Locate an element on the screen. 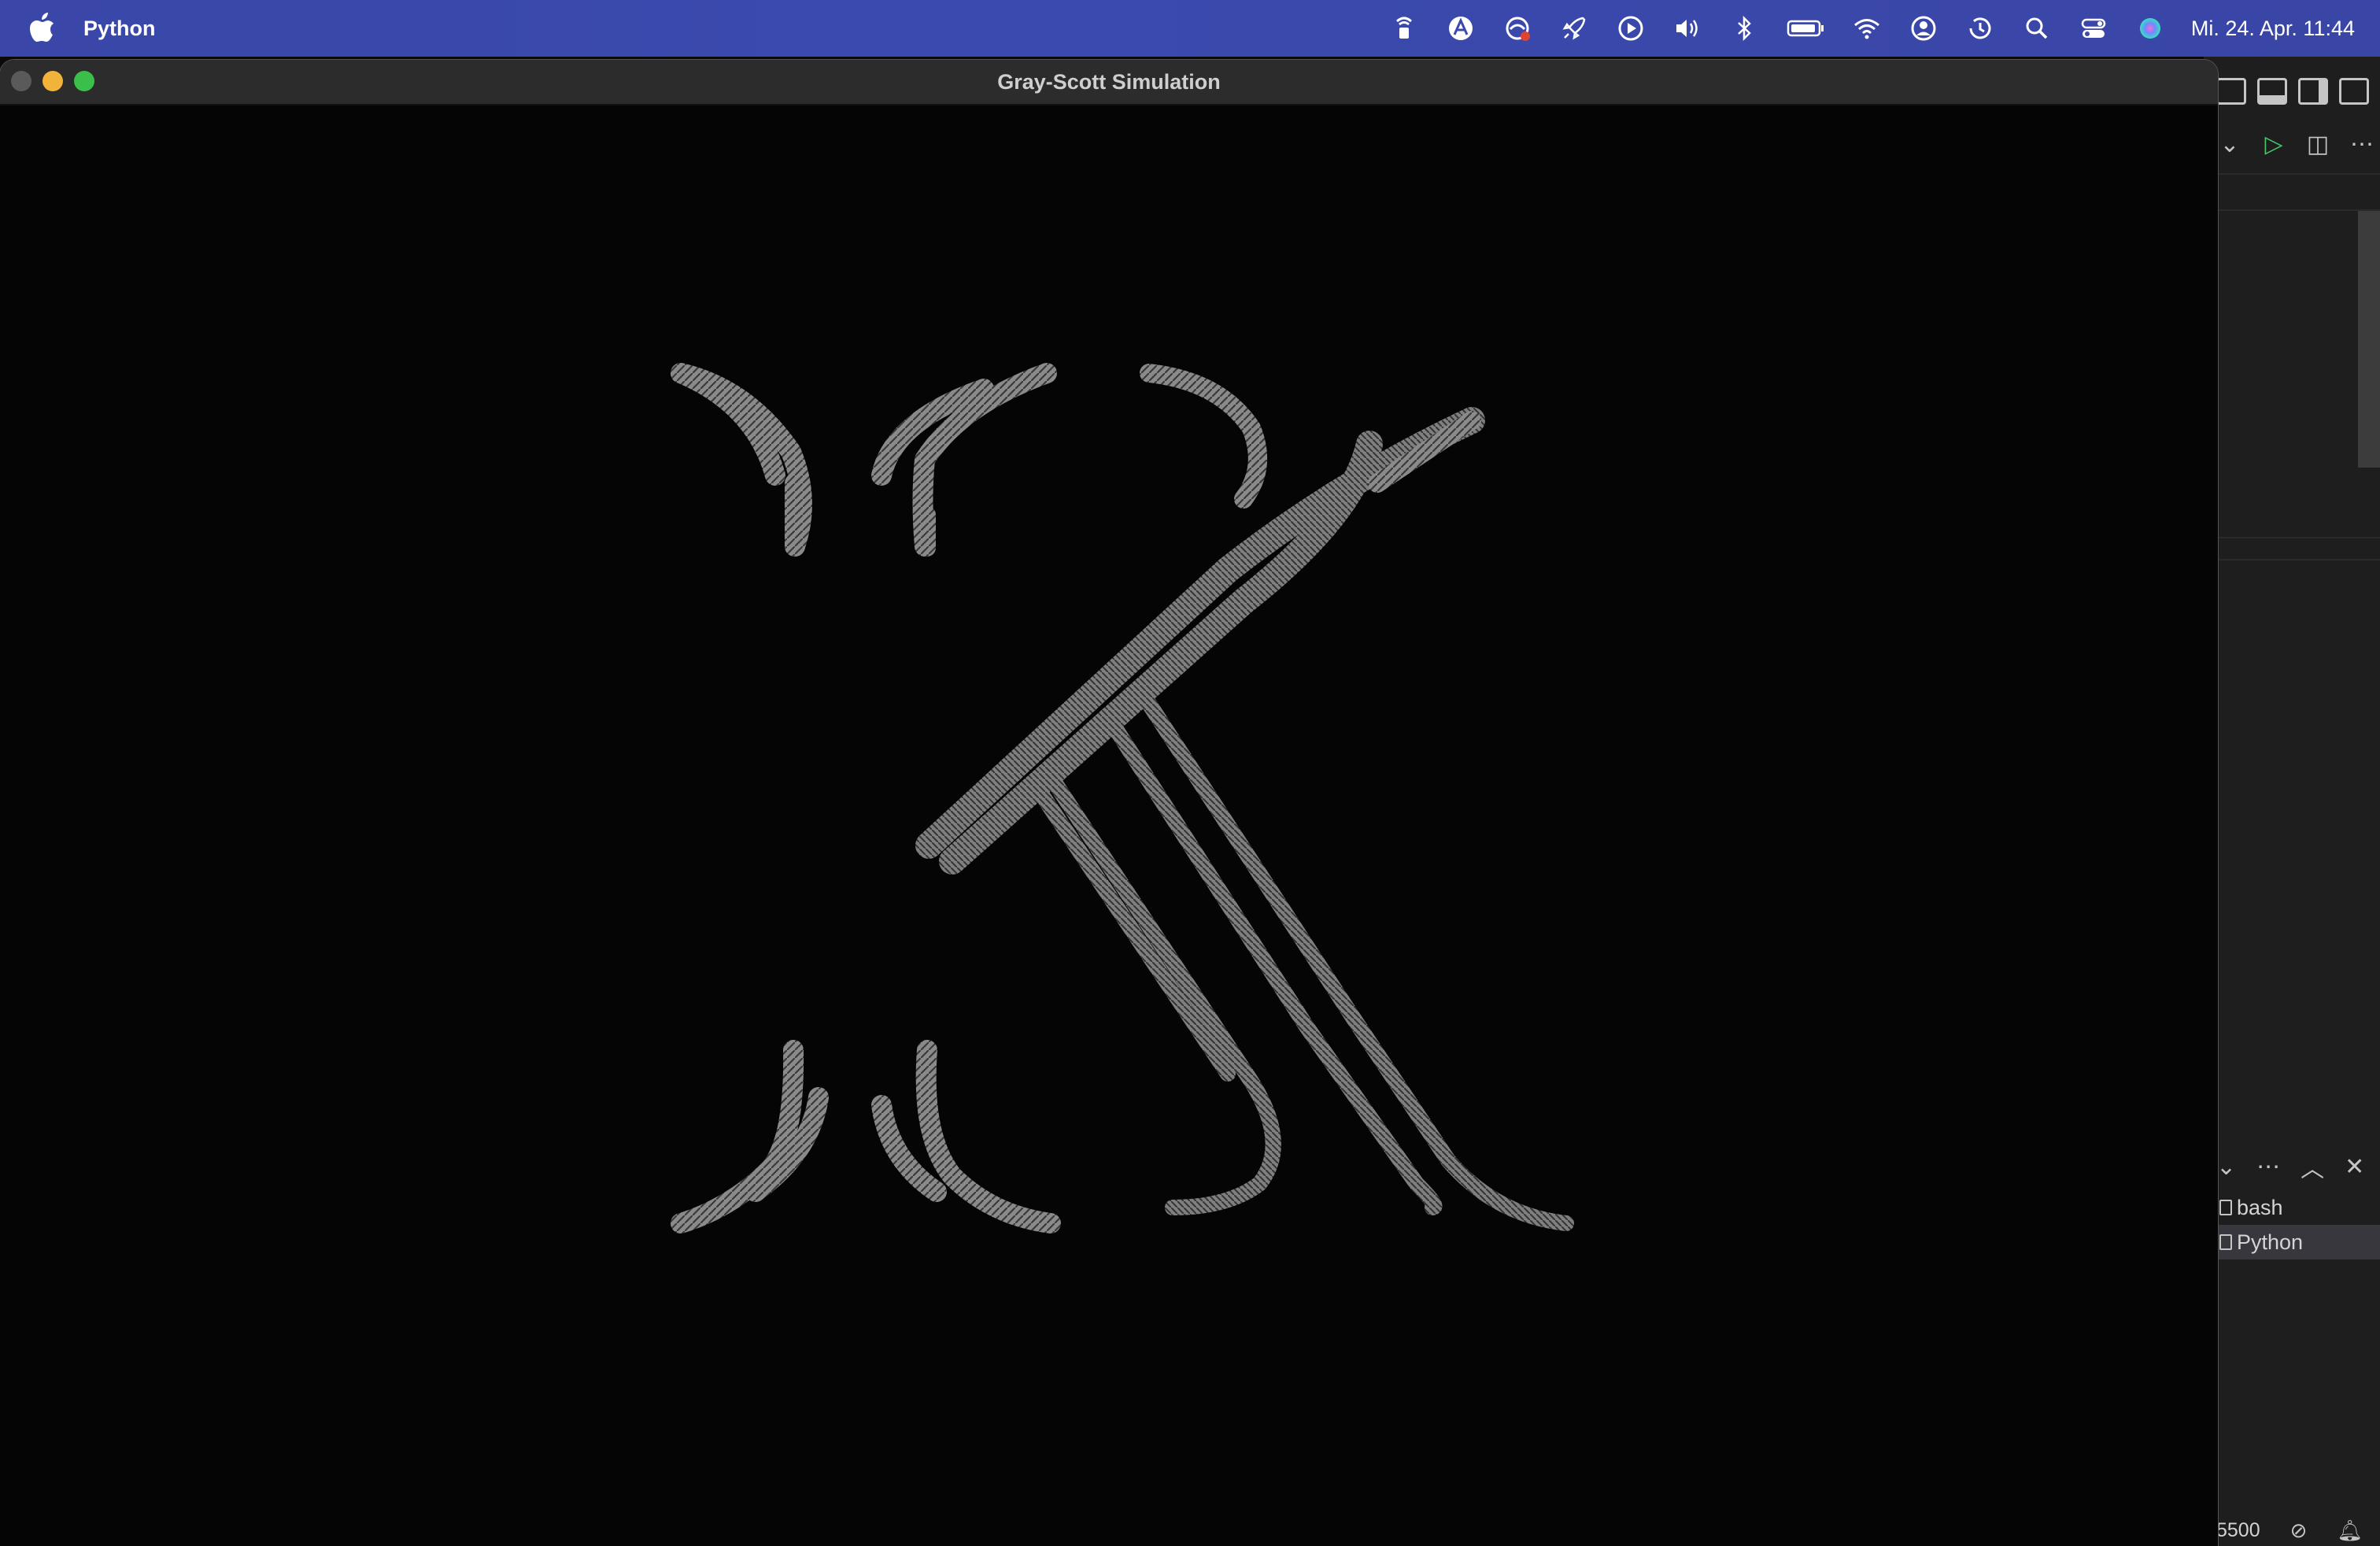 The image size is (2380, 1546). pattern-tail-top is located at coordinates (860, 531).